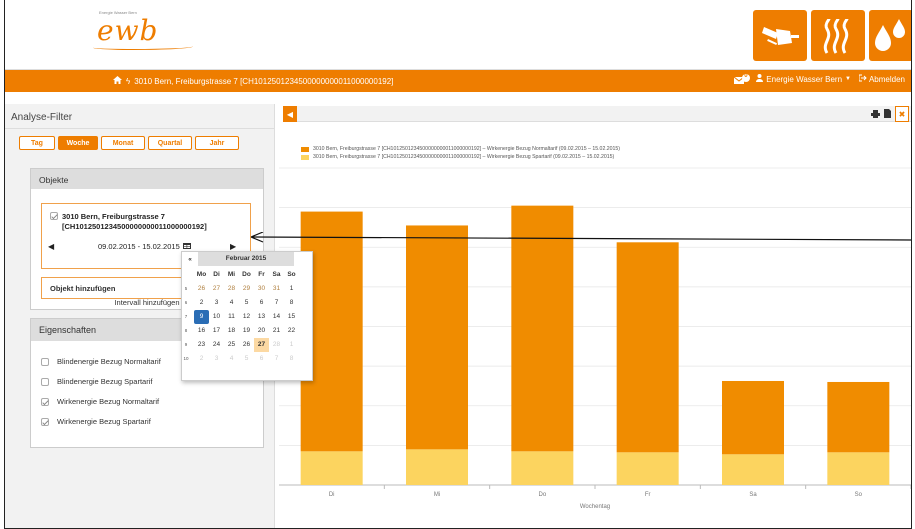 The image size is (915, 529). I want to click on calendar-day: 16, so click(201, 331).